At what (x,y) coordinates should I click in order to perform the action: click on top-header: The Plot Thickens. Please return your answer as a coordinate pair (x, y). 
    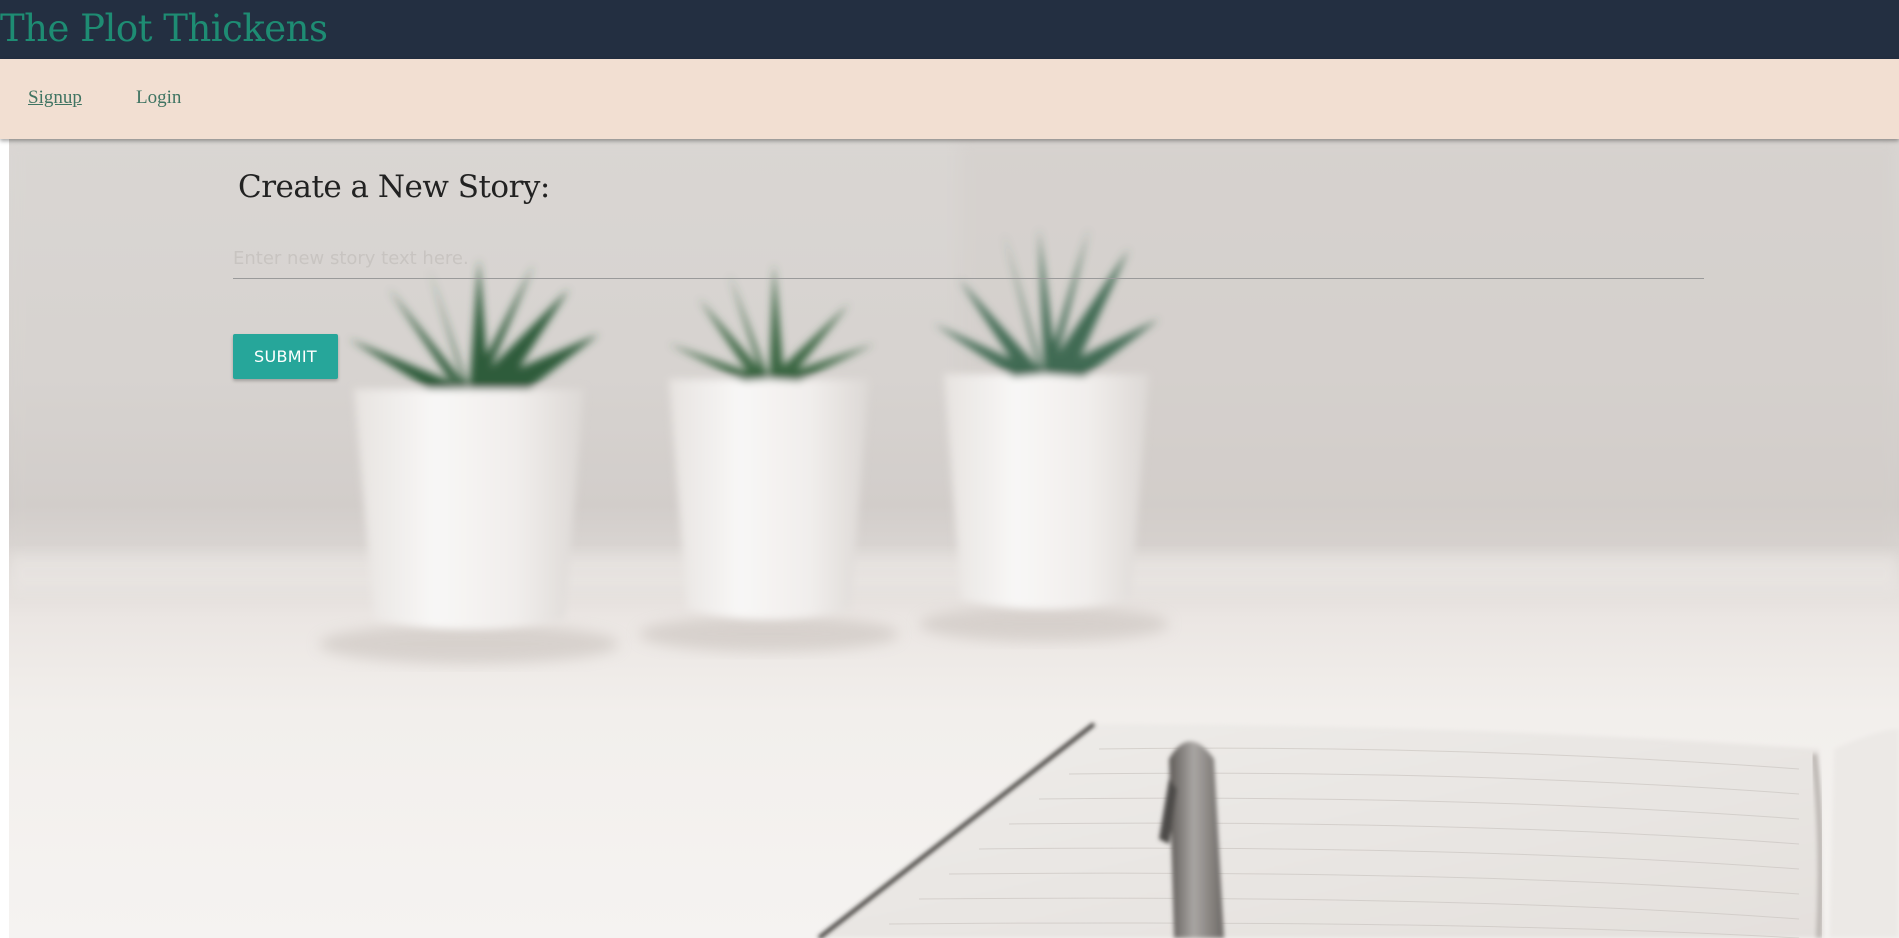
    Looking at the image, I should click on (949, 29).